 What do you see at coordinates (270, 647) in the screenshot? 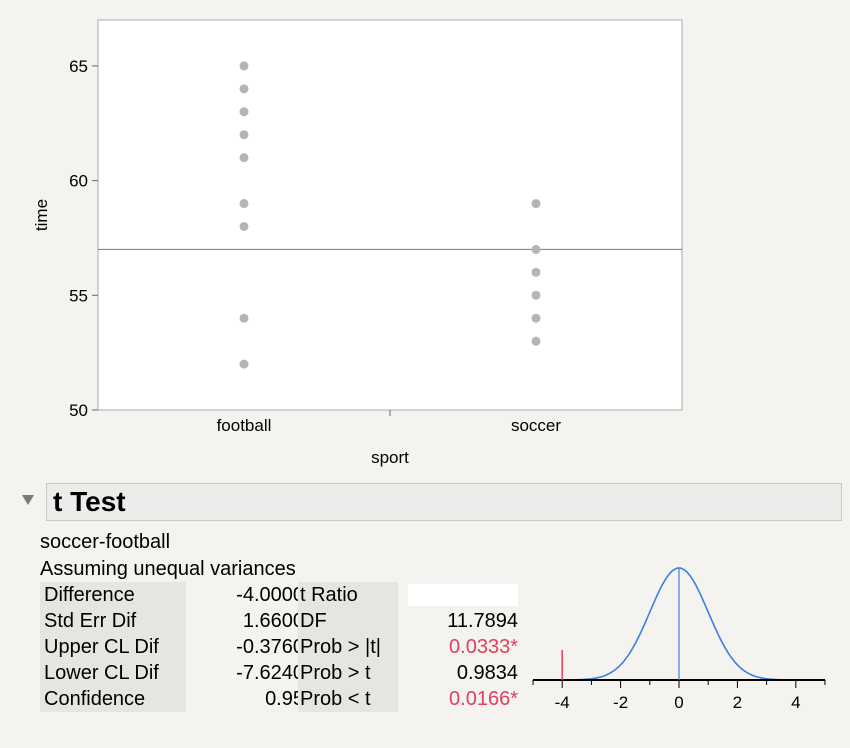
I see `stat-value: -0.3760` at bounding box center [270, 647].